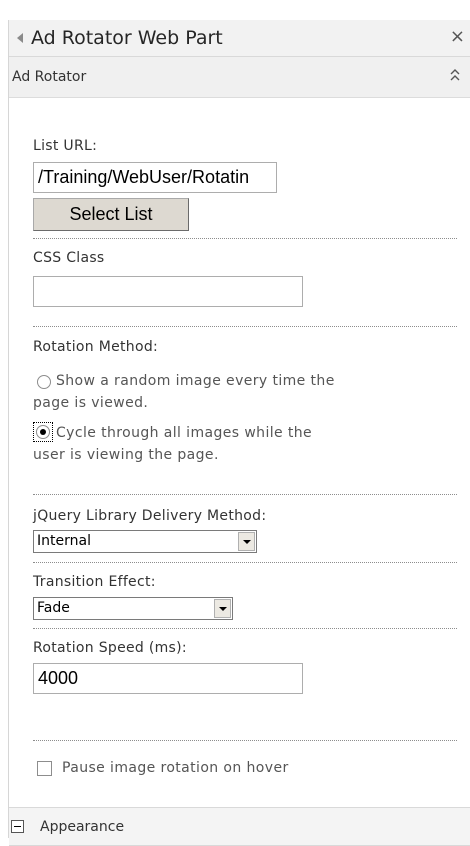 This screenshot has width=470, height=846. What do you see at coordinates (44, 382) in the screenshot?
I see `radio-button-random` at bounding box center [44, 382].